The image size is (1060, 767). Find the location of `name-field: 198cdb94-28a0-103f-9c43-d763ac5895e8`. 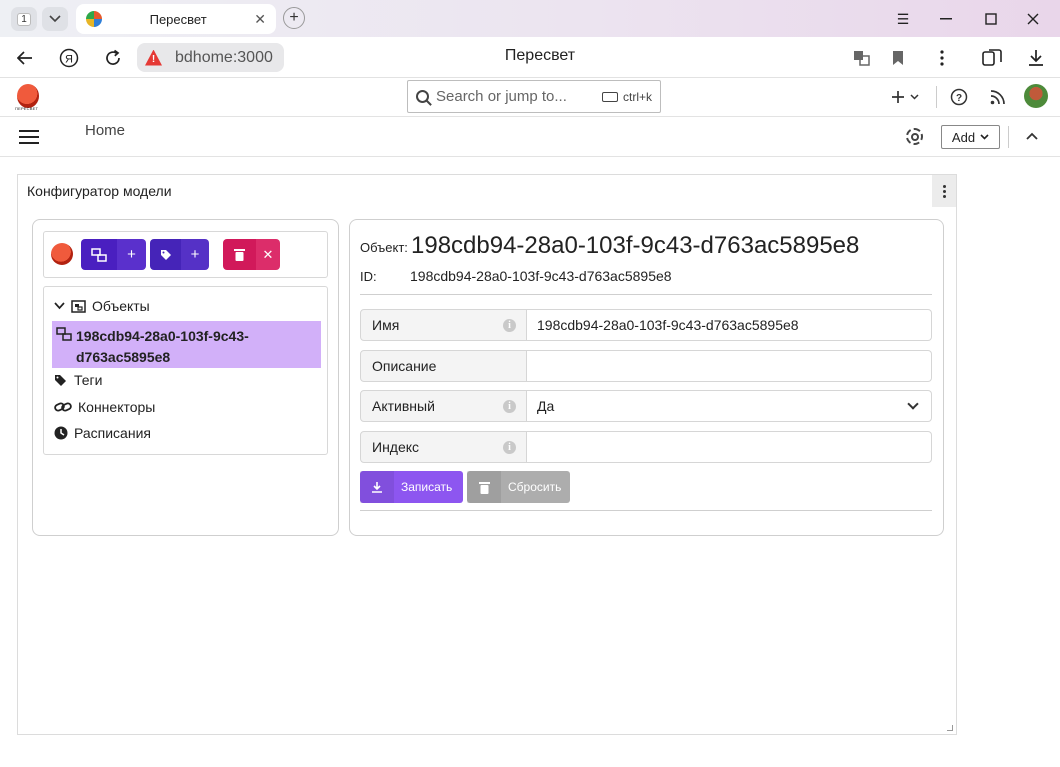

name-field: 198cdb94-28a0-103f-9c43-d763ac5895e8 is located at coordinates (729, 325).